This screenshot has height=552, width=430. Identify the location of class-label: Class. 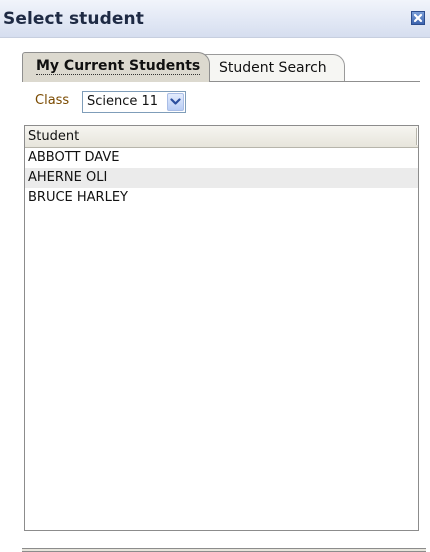
(52, 100).